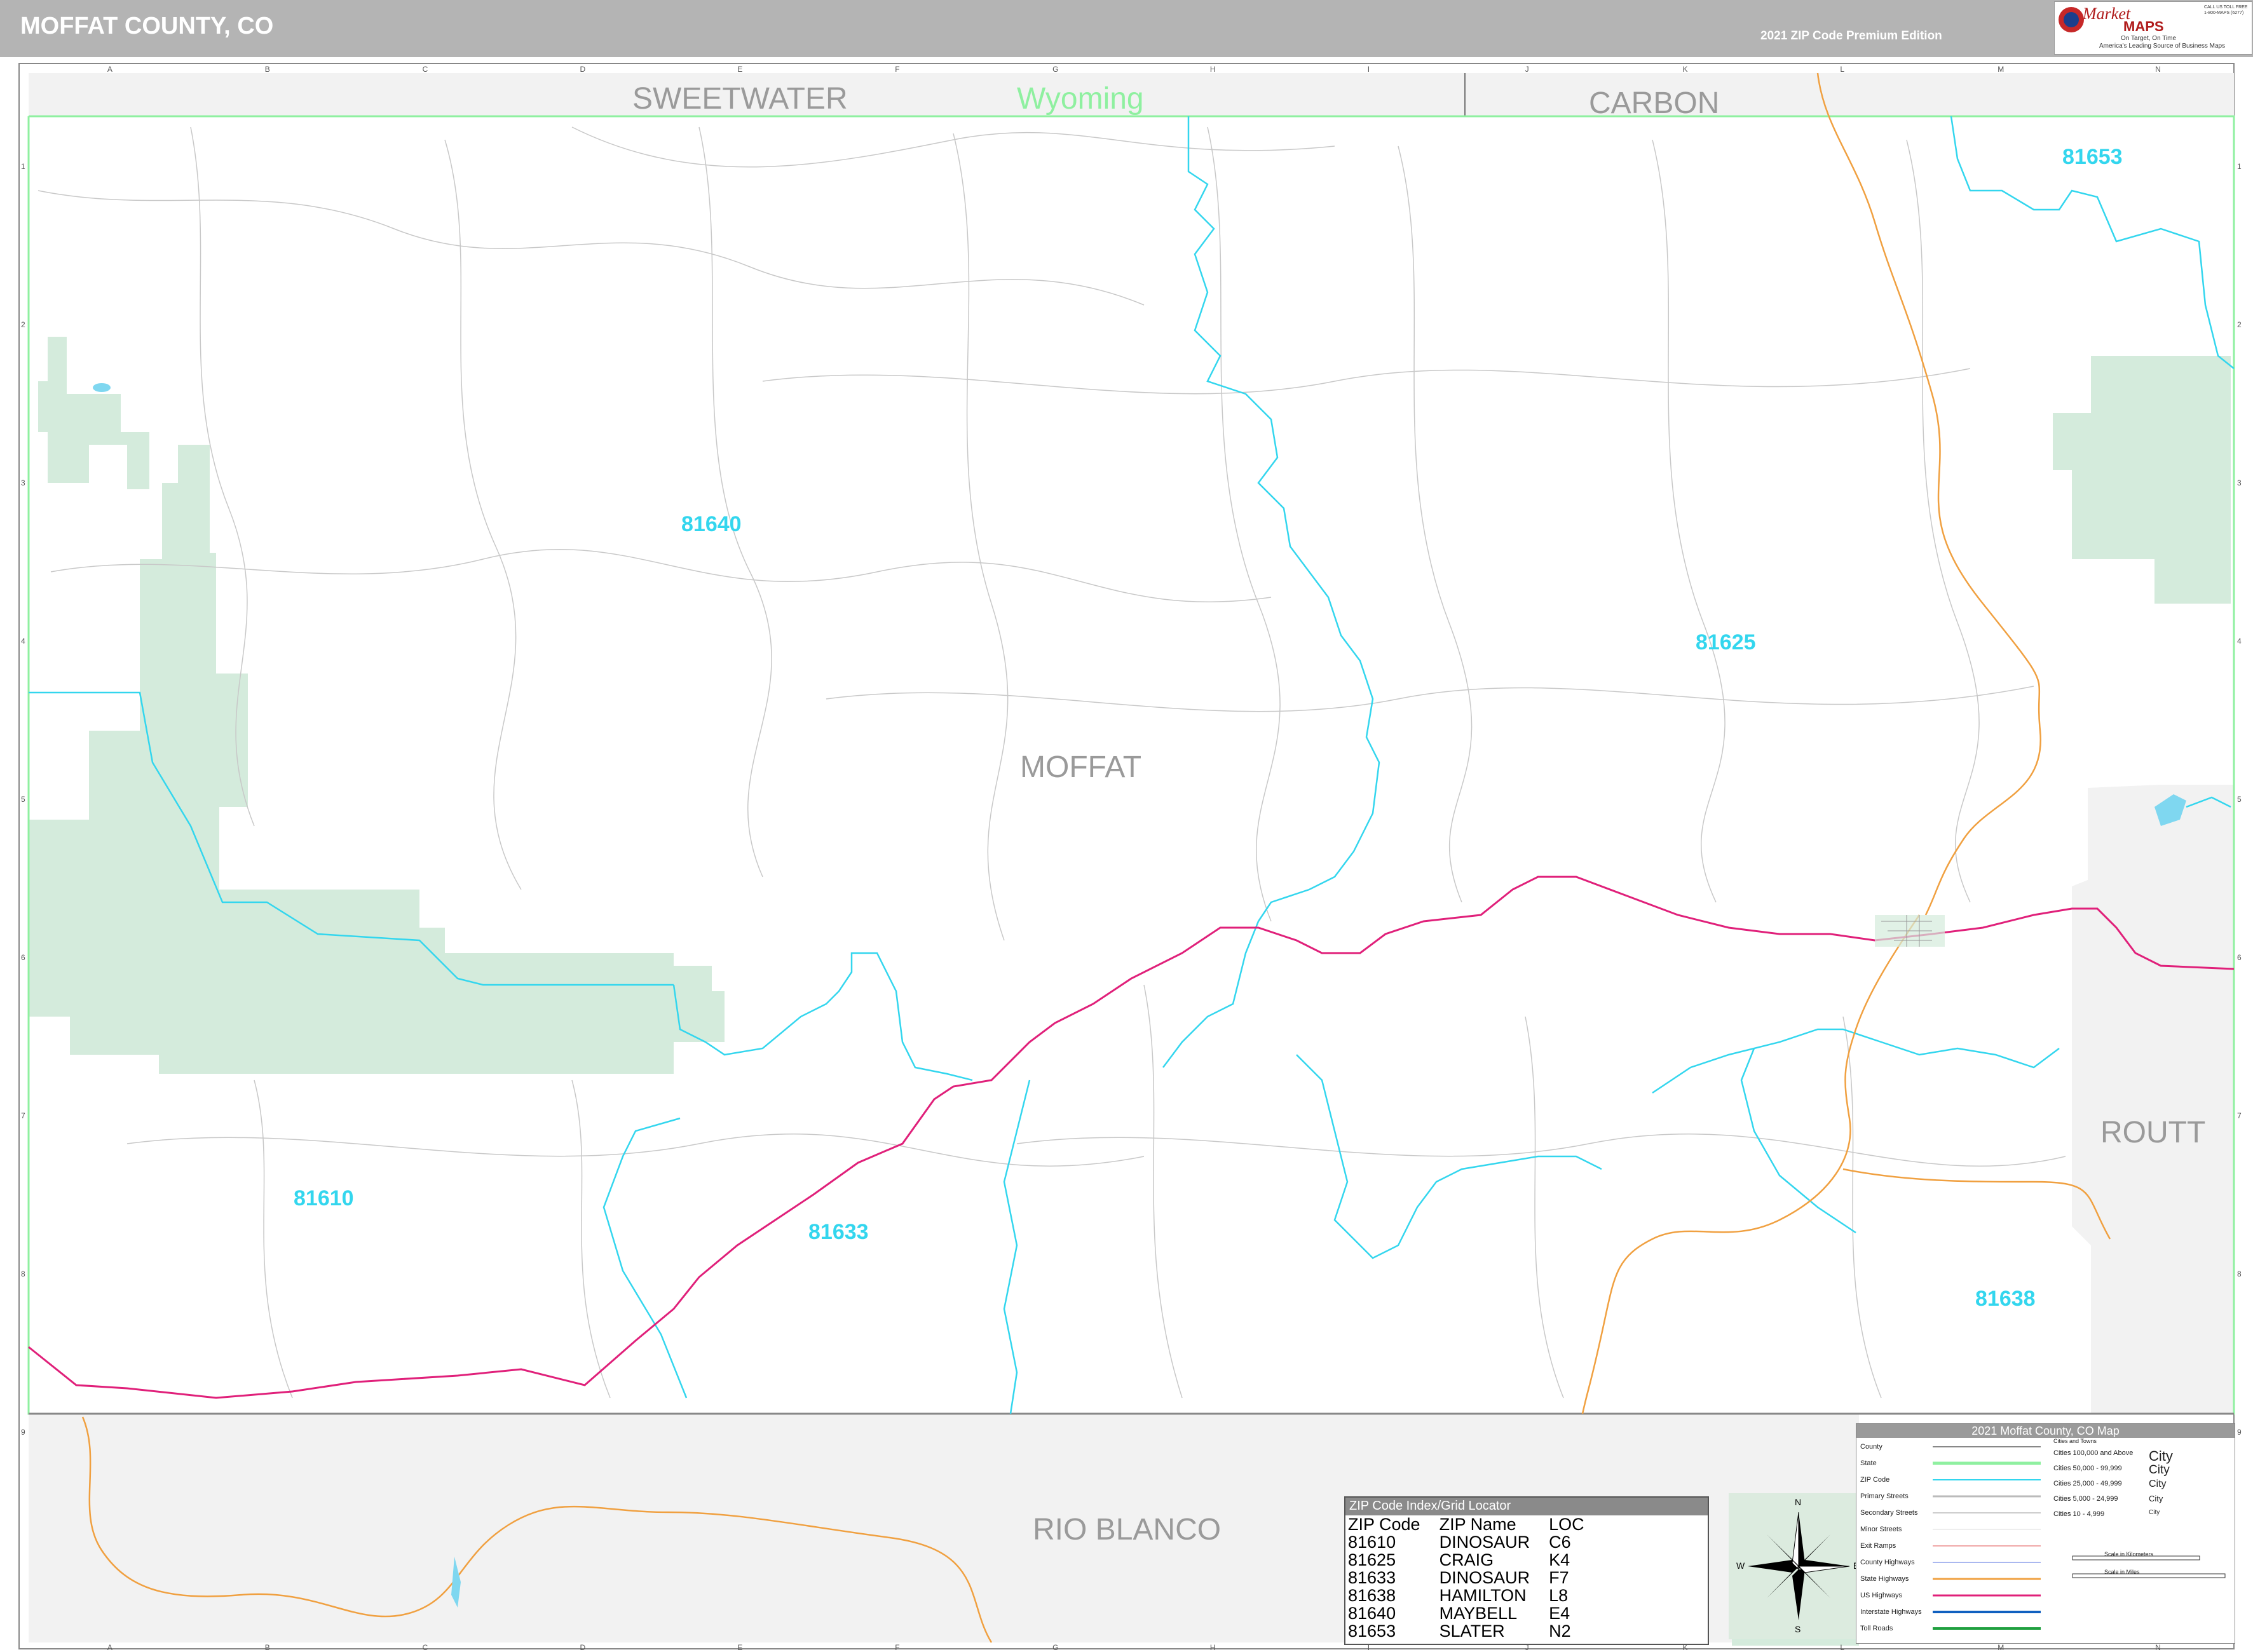 This screenshot has width=2253, height=1652. I want to click on county-label-routt: ROUTT, so click(2153, 1132).